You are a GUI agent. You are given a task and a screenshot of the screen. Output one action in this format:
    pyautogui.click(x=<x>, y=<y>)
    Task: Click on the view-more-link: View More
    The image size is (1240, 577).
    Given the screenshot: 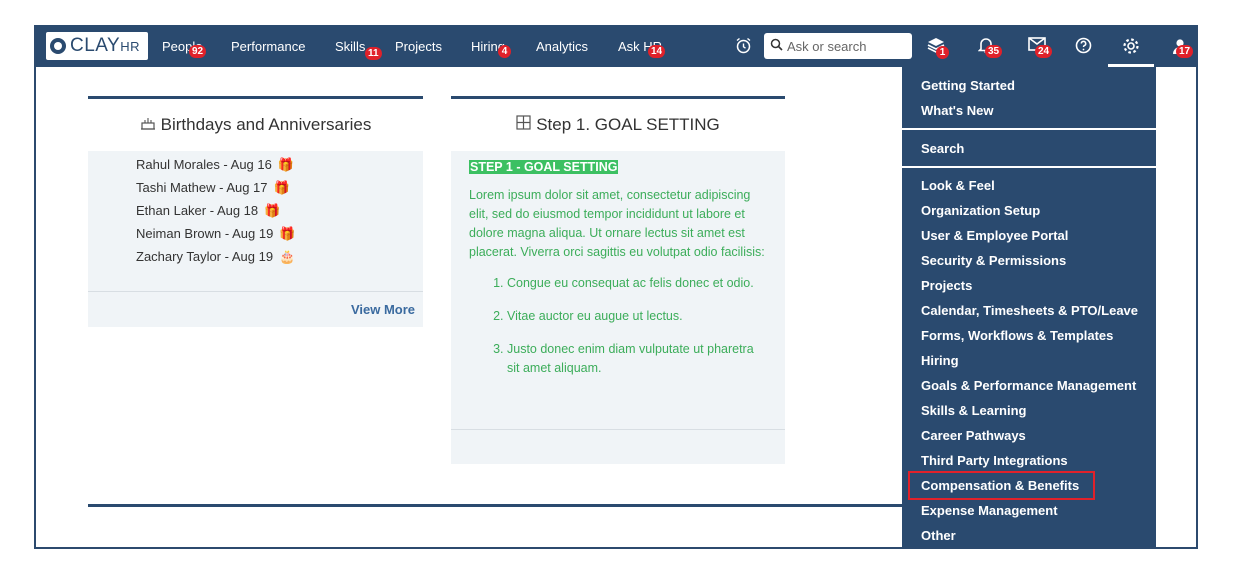 What is the action you would take?
    pyautogui.click(x=383, y=309)
    